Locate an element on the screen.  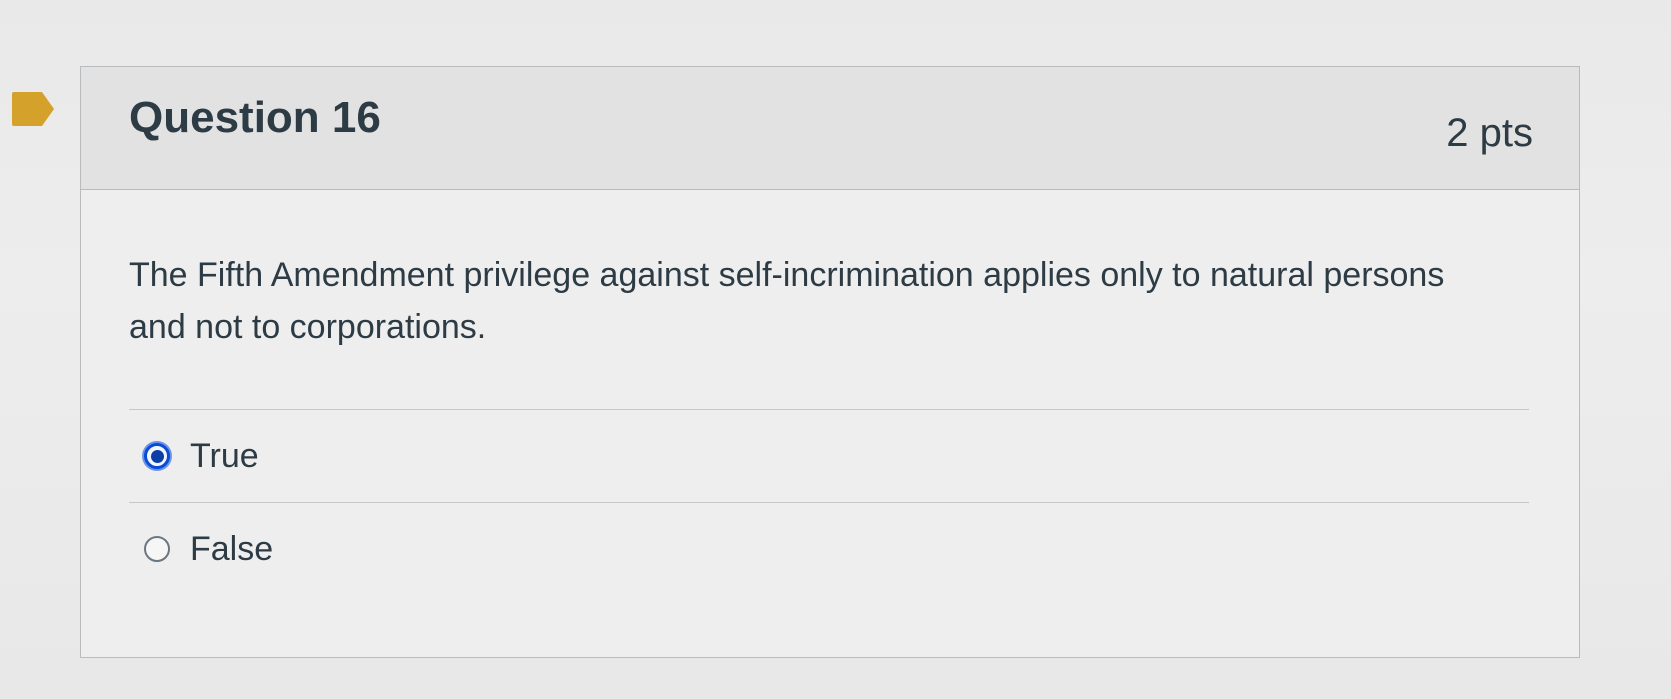
question-points: 2 pts is located at coordinates (1489, 133).